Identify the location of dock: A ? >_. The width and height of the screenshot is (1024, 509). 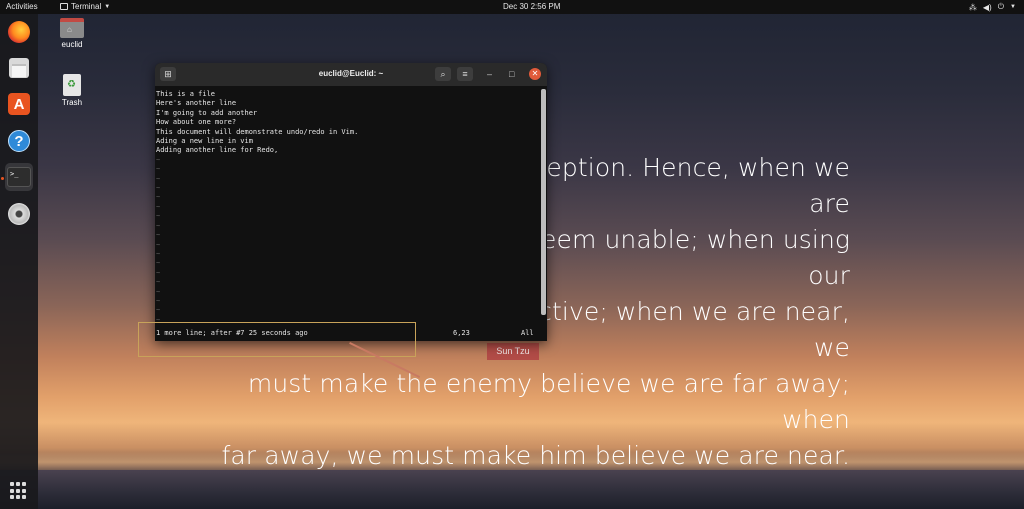
(19, 261).